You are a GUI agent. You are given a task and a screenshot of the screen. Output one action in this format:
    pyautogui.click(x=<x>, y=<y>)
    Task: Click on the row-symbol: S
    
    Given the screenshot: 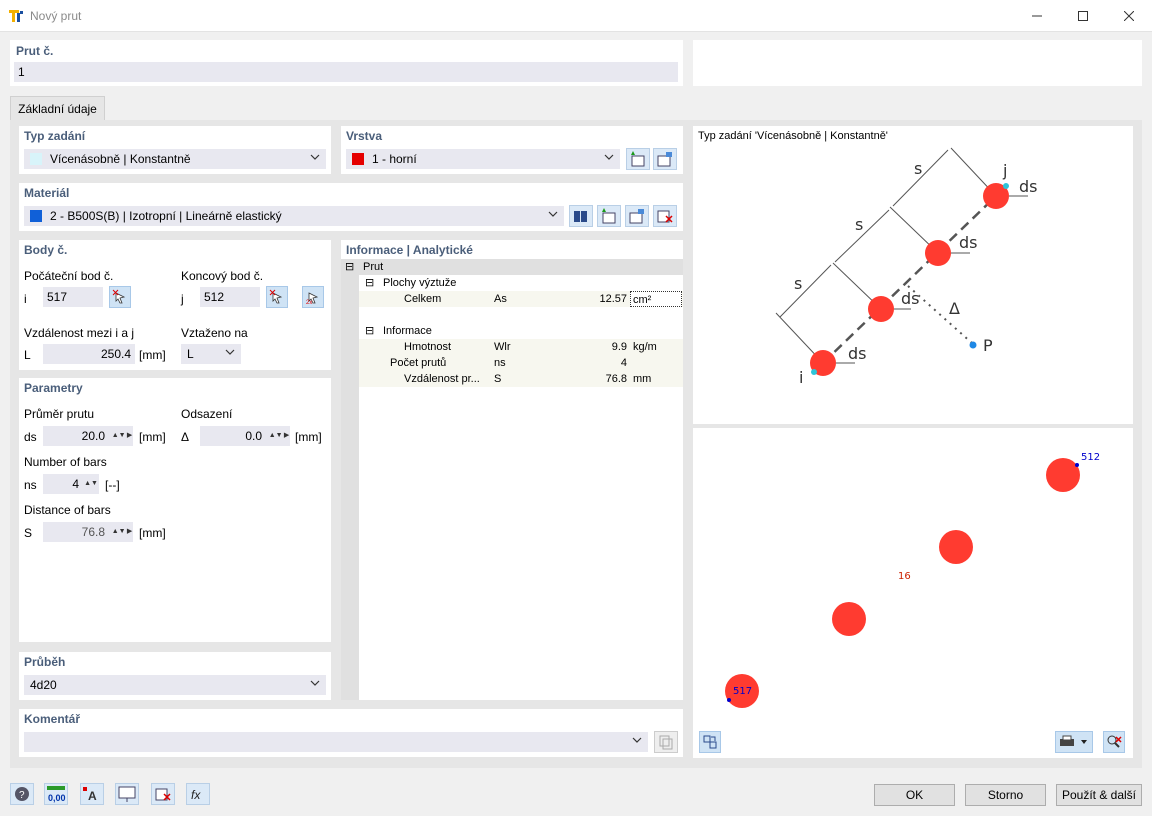 What is the action you would take?
    pyautogui.click(x=498, y=379)
    